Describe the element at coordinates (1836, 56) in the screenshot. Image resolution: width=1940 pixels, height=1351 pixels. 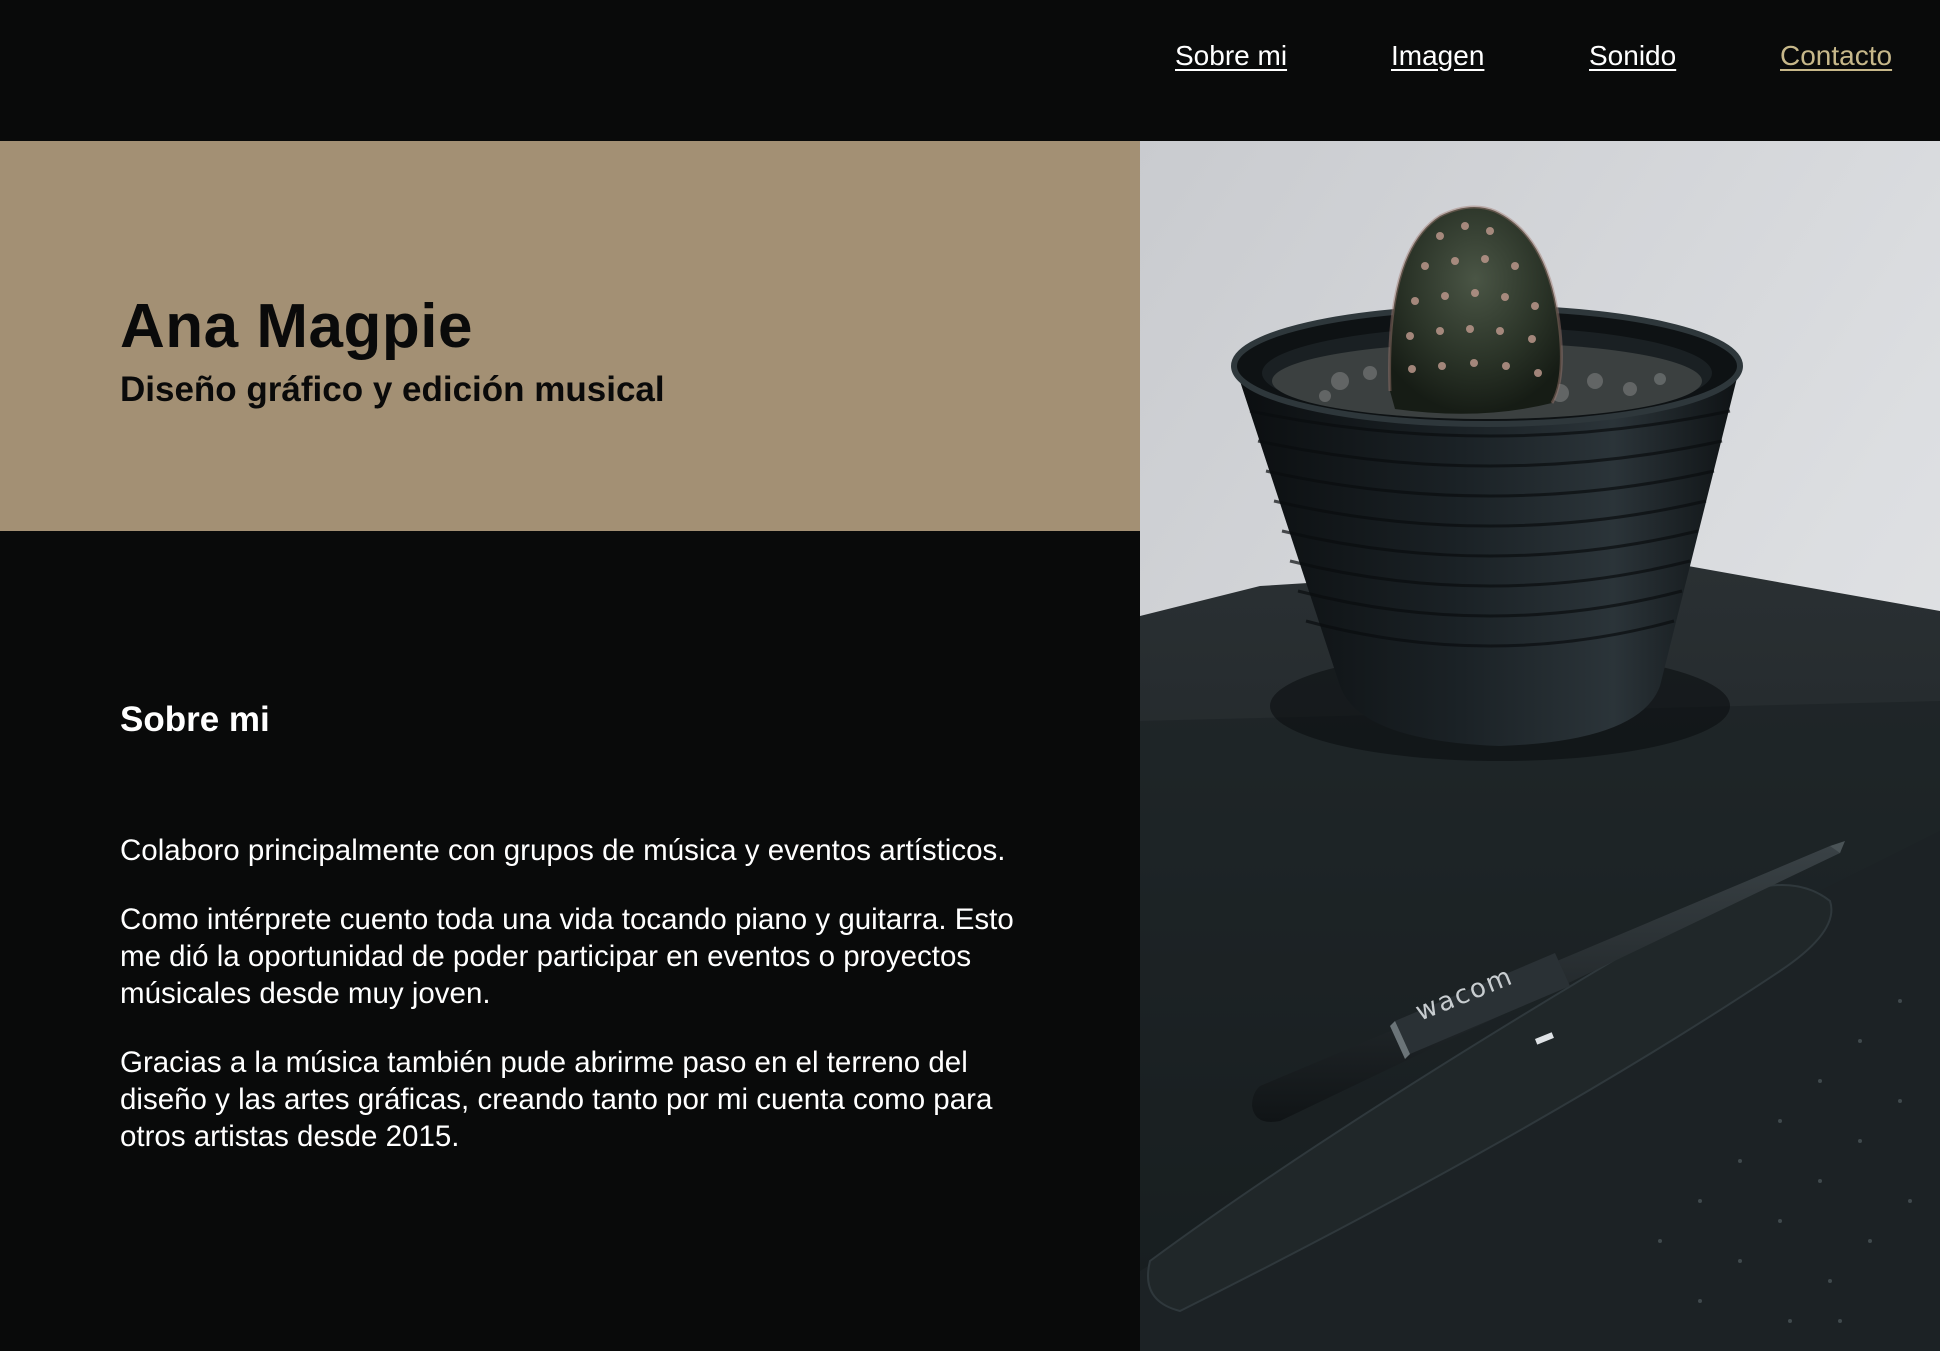
I see `nav-link-contacto: Contacto` at that location.